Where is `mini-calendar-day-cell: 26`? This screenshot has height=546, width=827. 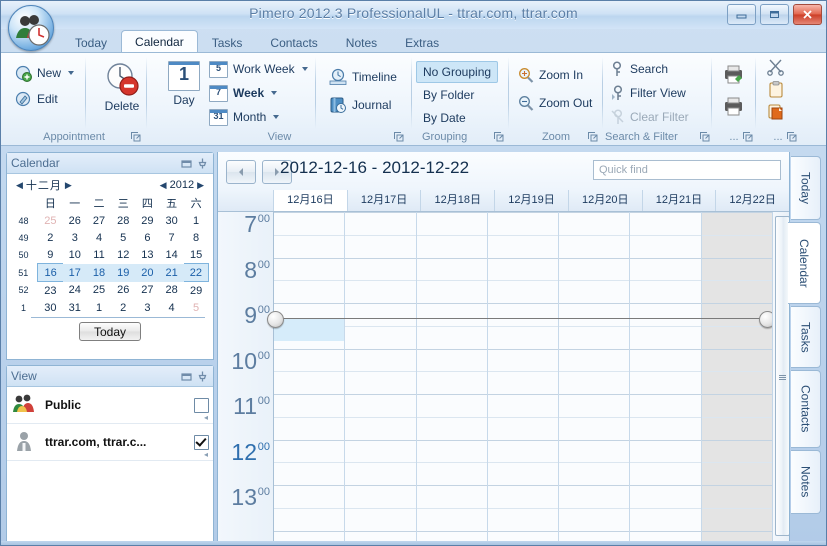 mini-calendar-day-cell: 26 is located at coordinates (123, 291).